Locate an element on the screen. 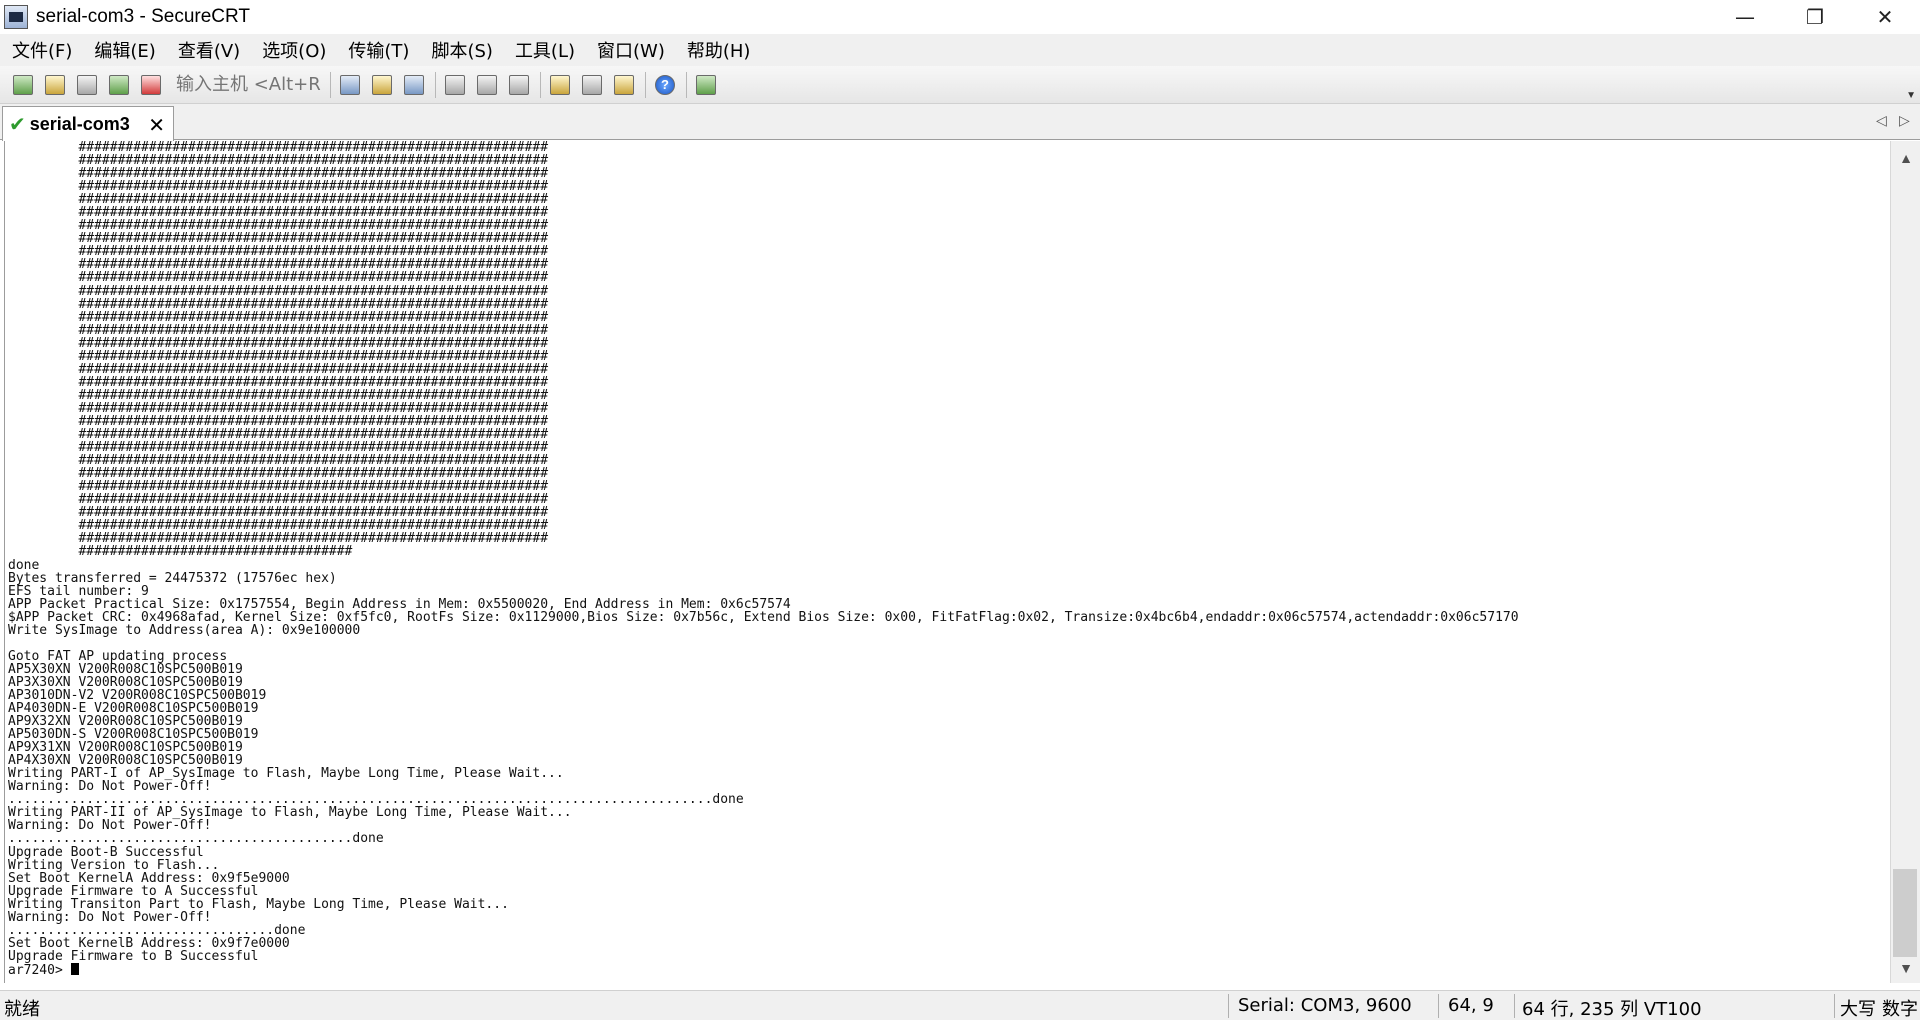 The width and height of the screenshot is (1920, 1020). keymap-button is located at coordinates (624, 85).